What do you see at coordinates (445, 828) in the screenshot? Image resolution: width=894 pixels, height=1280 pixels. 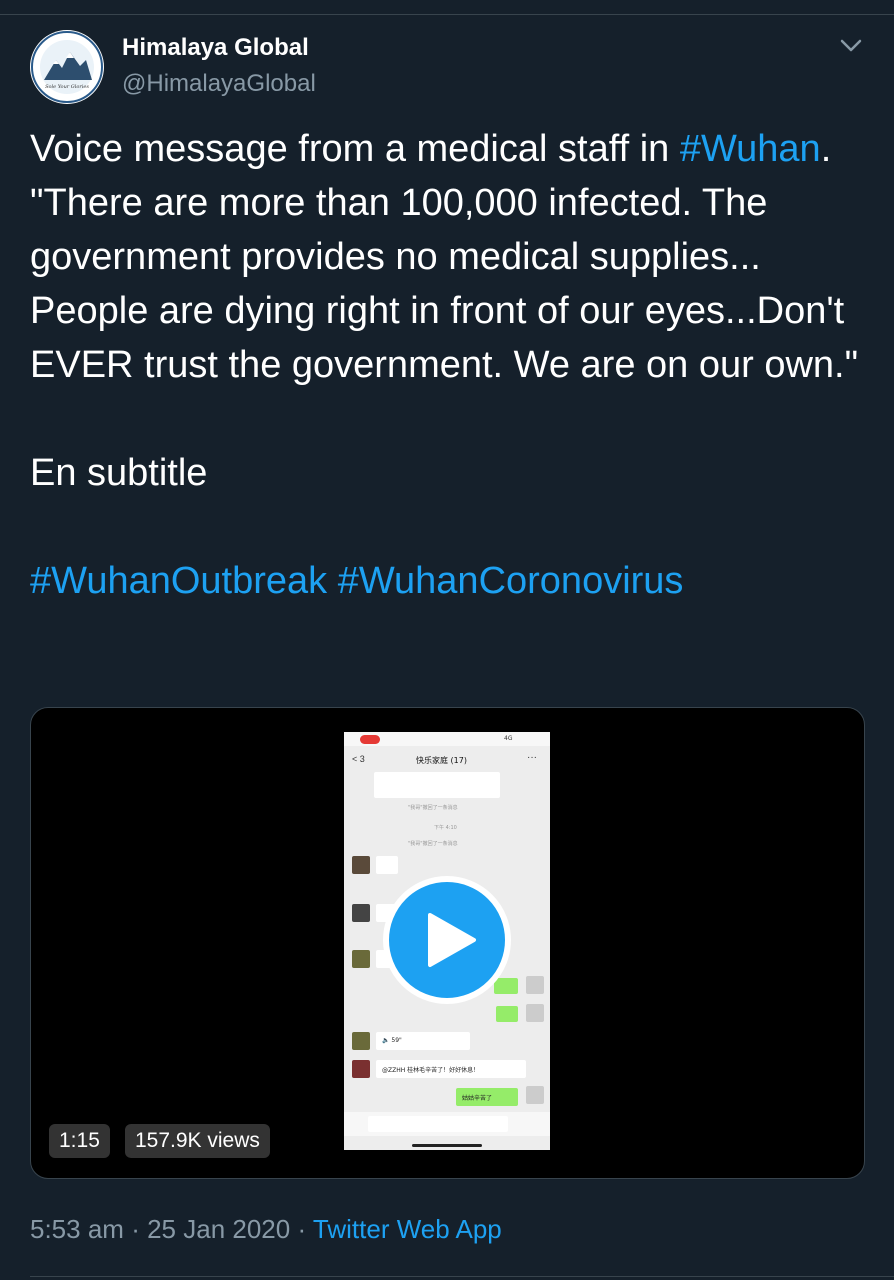 I see `system-time: 下午 4:10` at bounding box center [445, 828].